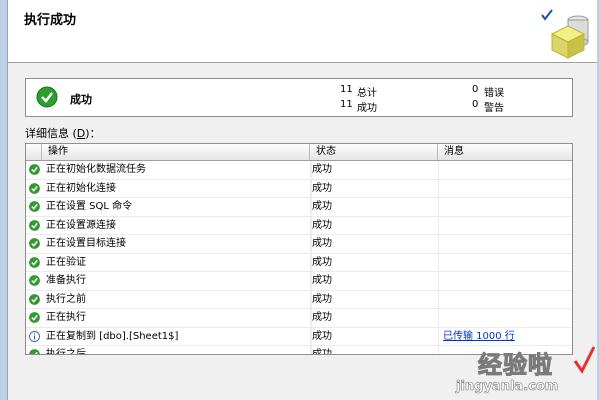  Describe the element at coordinates (81, 188) in the screenshot. I see `row-operation: 正在初始化连接` at that location.